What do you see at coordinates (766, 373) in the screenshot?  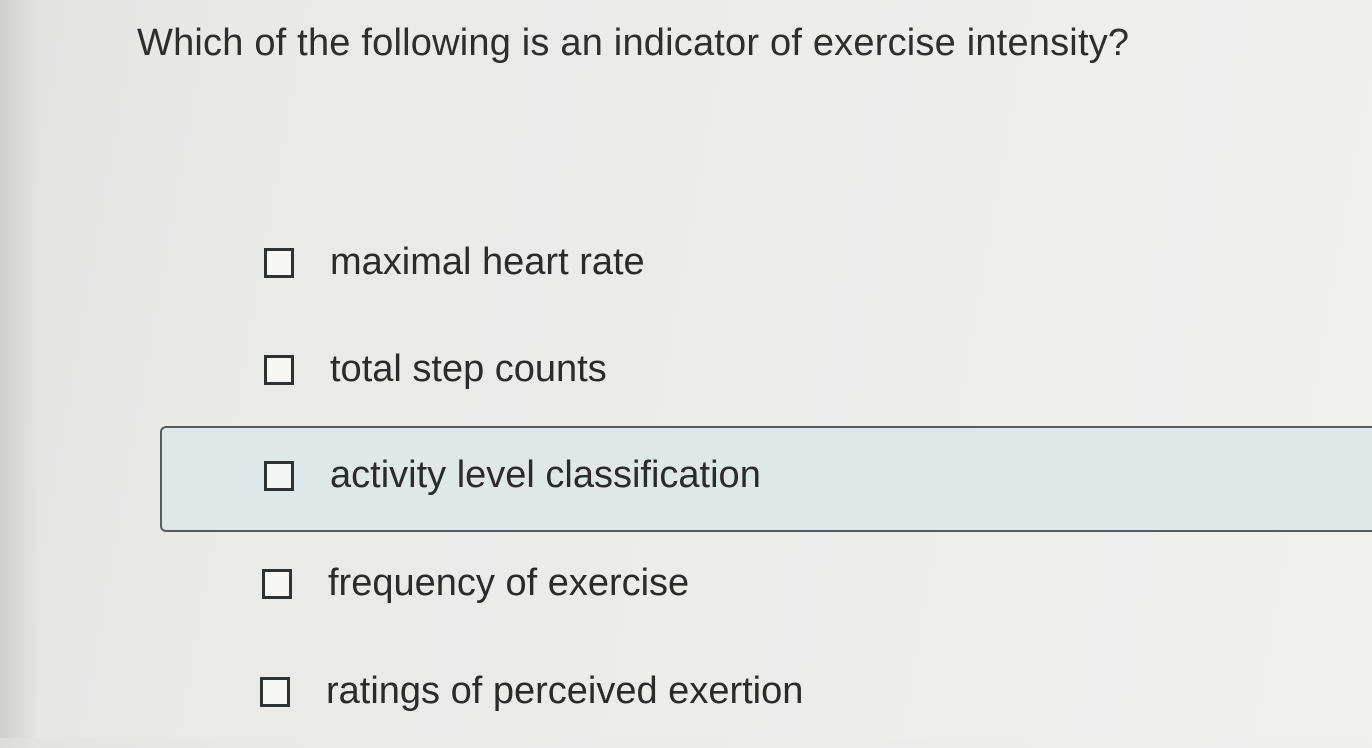 I see `option-total-step-counts: total step counts` at bounding box center [766, 373].